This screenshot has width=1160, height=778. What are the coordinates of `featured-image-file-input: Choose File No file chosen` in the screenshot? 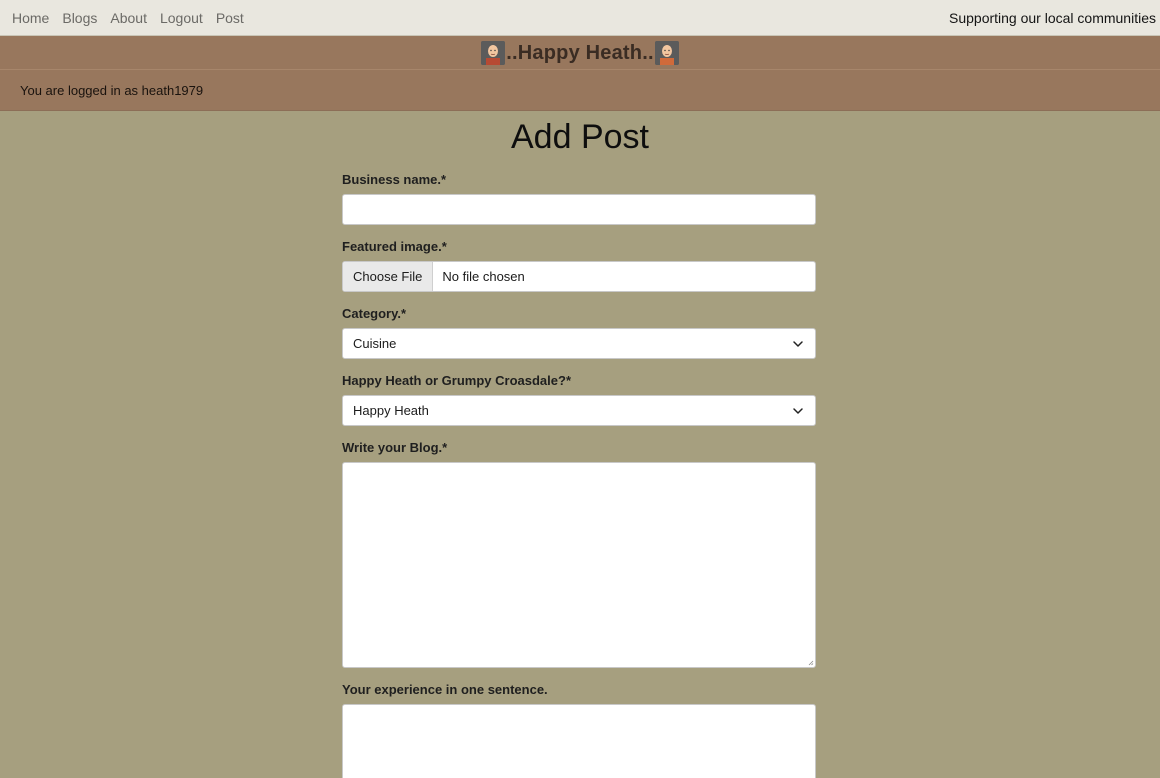 It's located at (579, 276).